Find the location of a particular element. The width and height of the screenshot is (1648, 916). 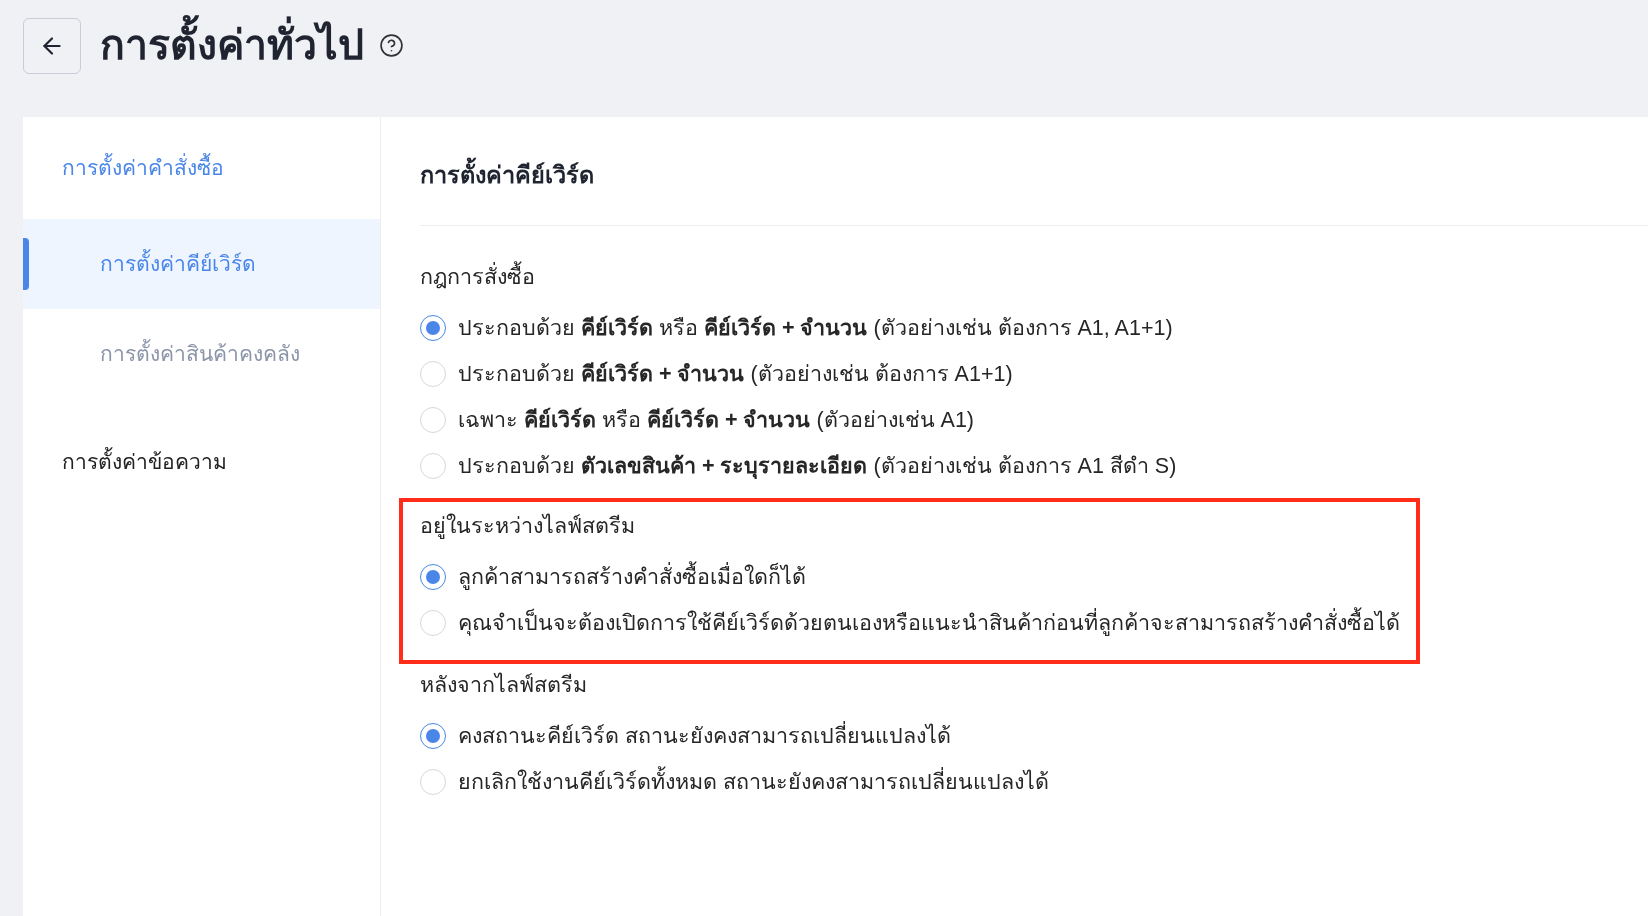

radio-label: คงสถานะคีย์เวิร์ด สถานะยังคงสามารถเปลี่ยนแปลงได้ is located at coordinates (704, 736).